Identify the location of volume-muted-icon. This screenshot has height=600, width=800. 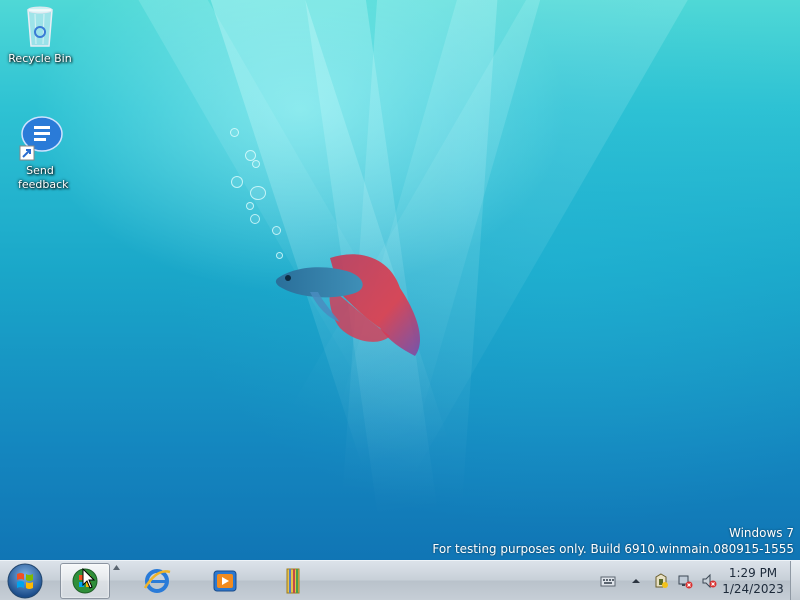
(709, 581).